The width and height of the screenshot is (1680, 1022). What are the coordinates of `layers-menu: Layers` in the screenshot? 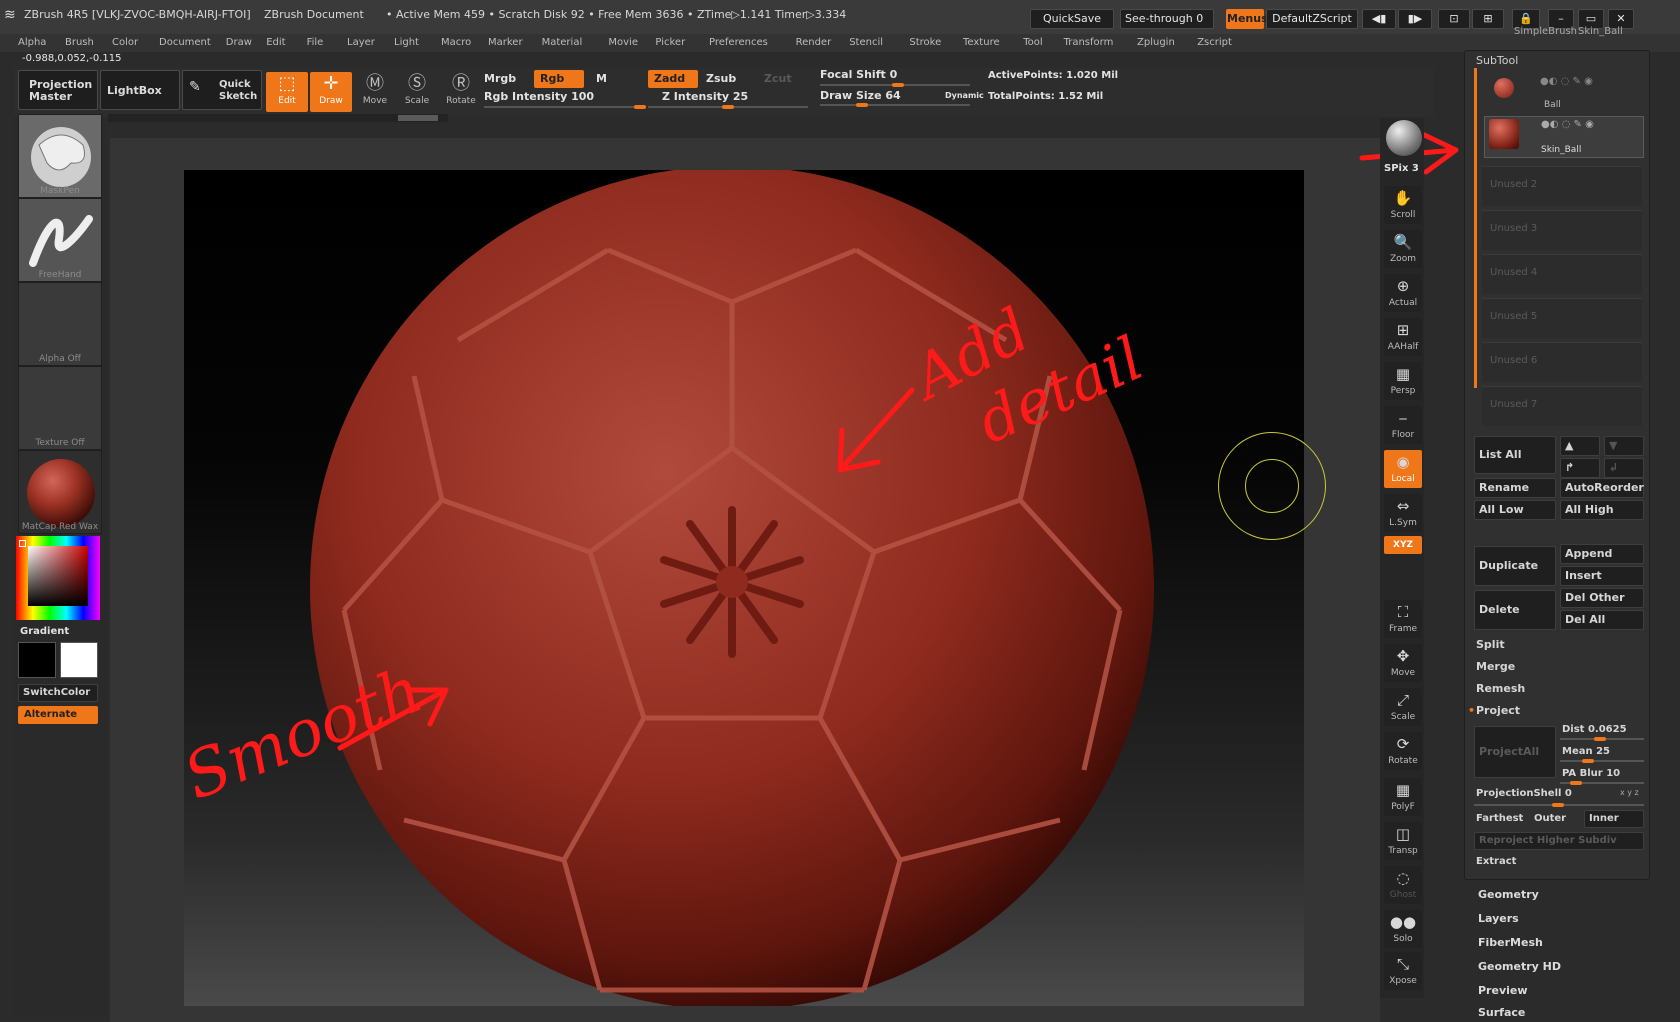 It's located at (1498, 918).